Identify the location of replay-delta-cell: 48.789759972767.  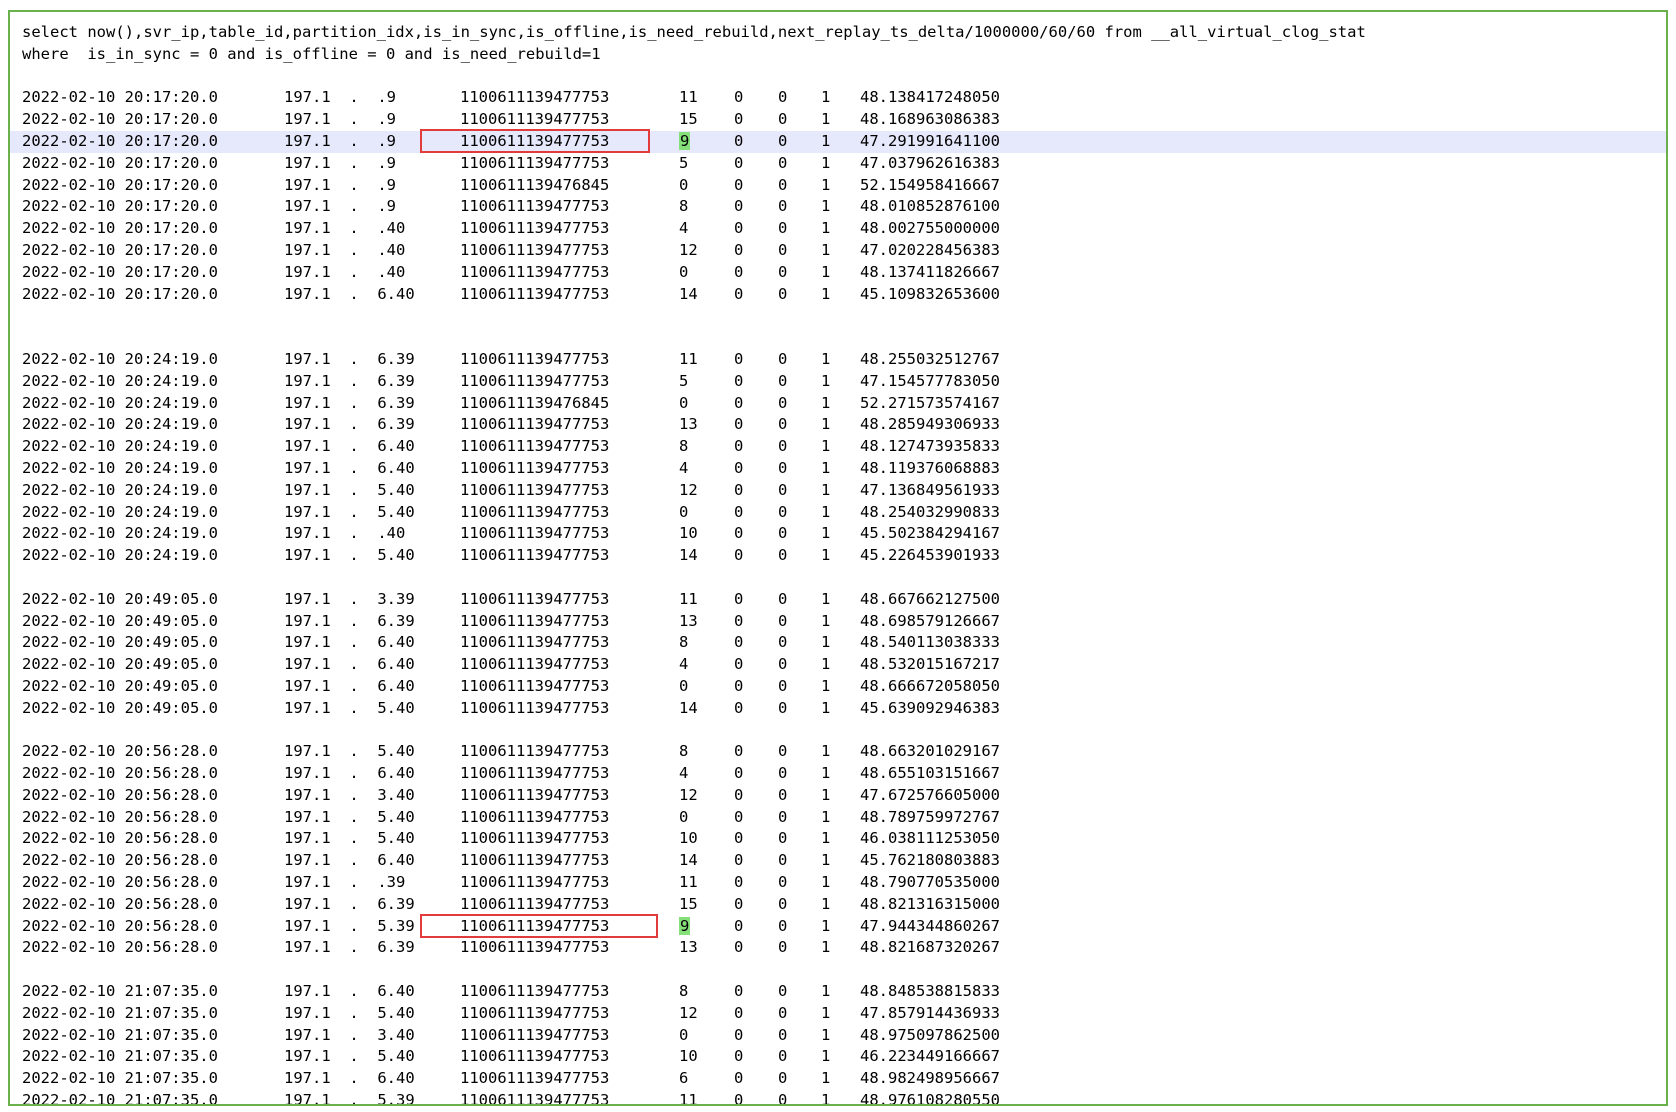
(930, 816).